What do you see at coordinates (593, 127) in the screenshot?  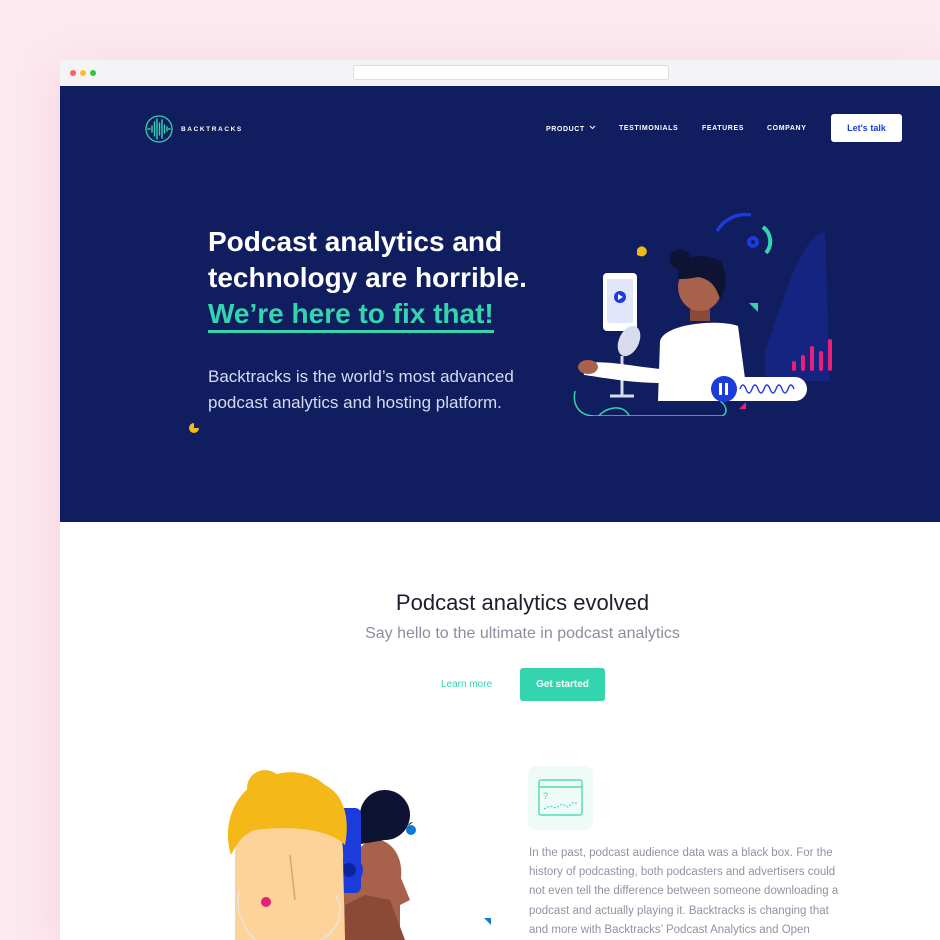 I see `chevron-down-icon` at bounding box center [593, 127].